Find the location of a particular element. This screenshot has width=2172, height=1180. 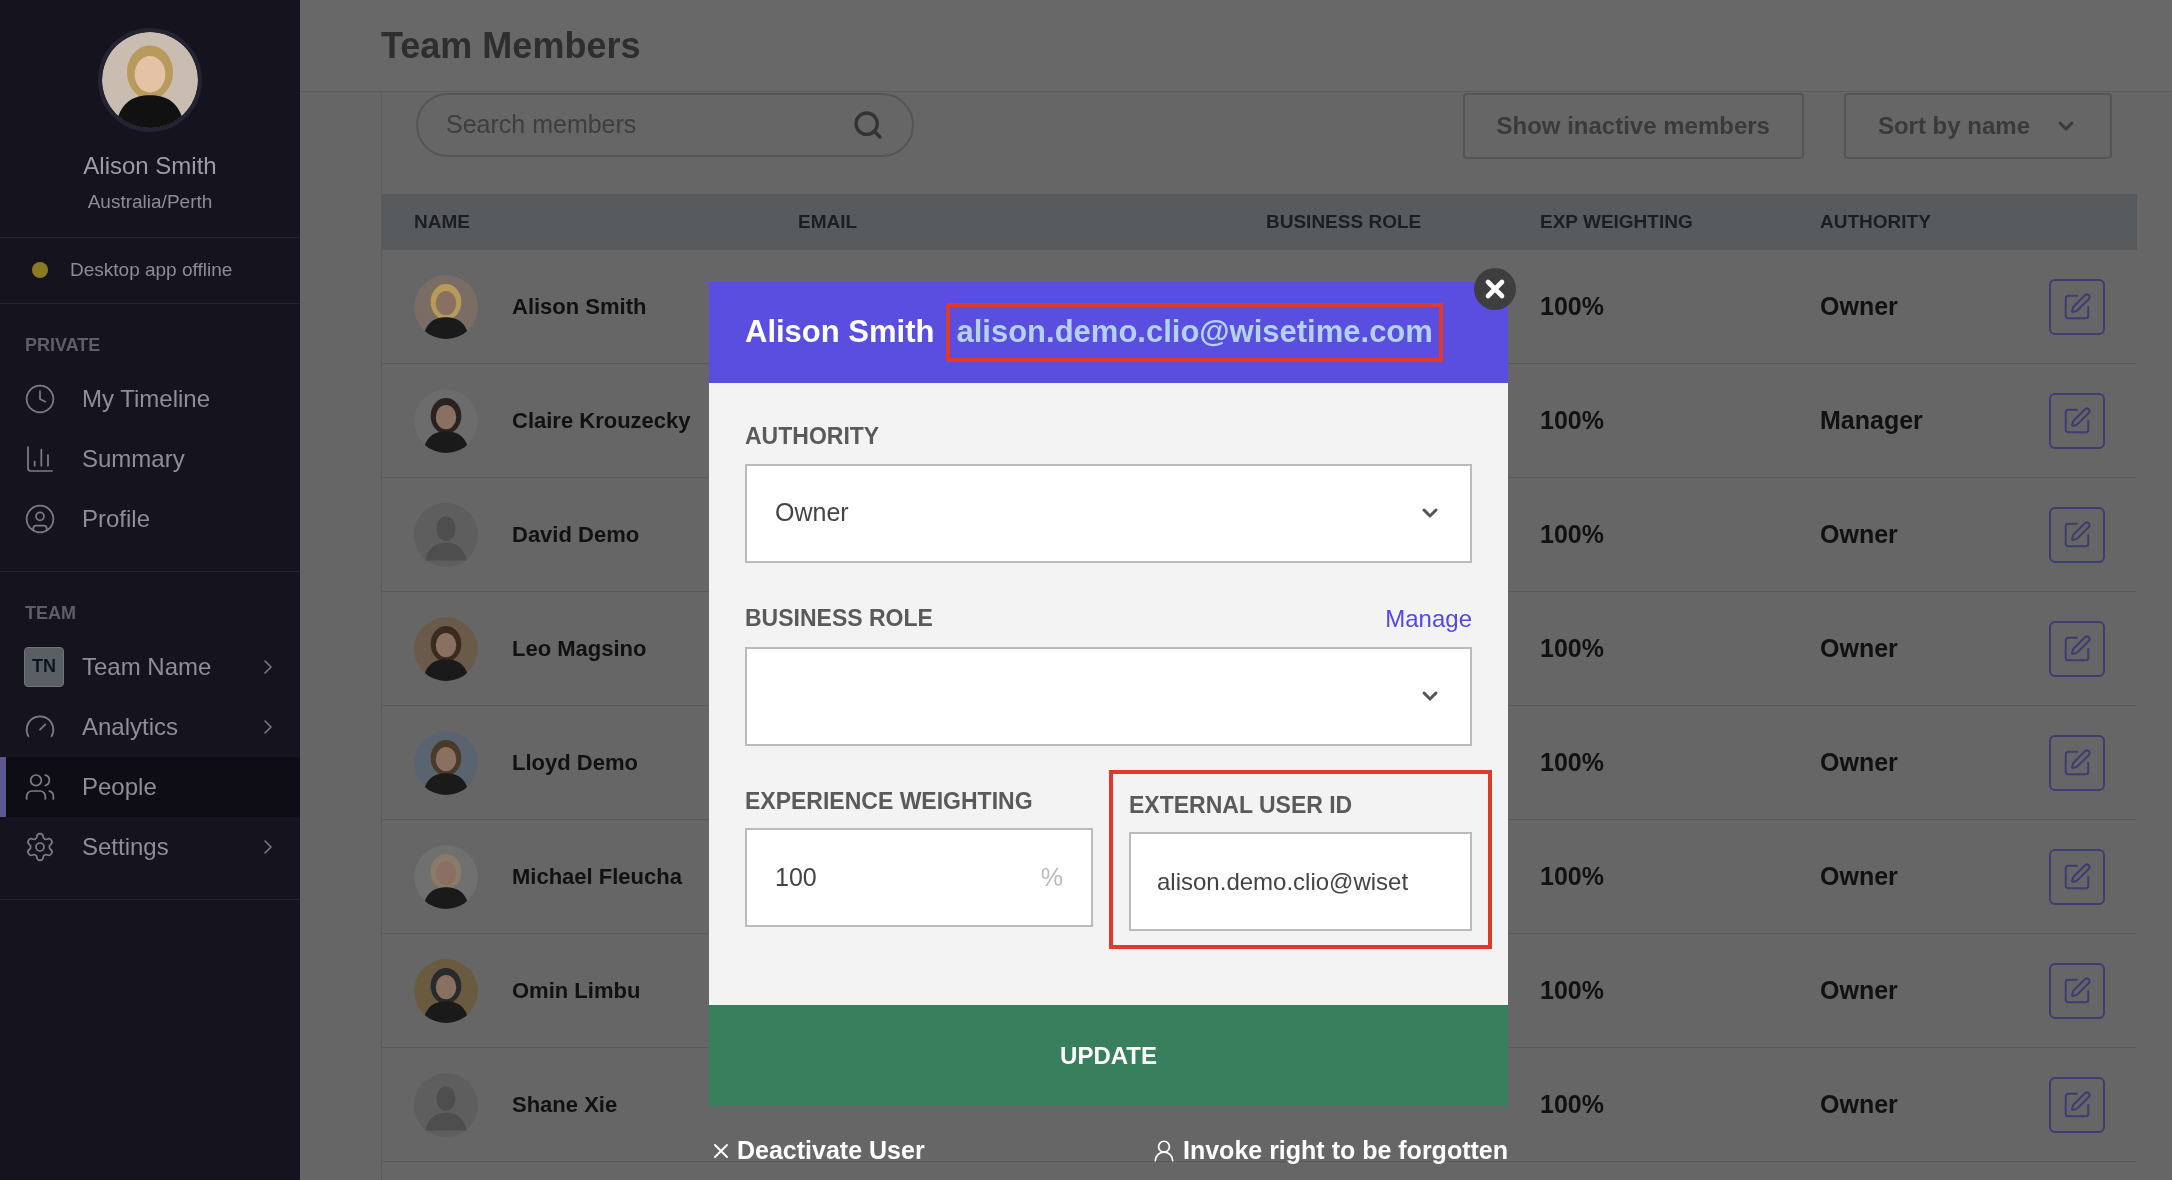

member-name: Claire Krouzecky is located at coordinates (601, 421).